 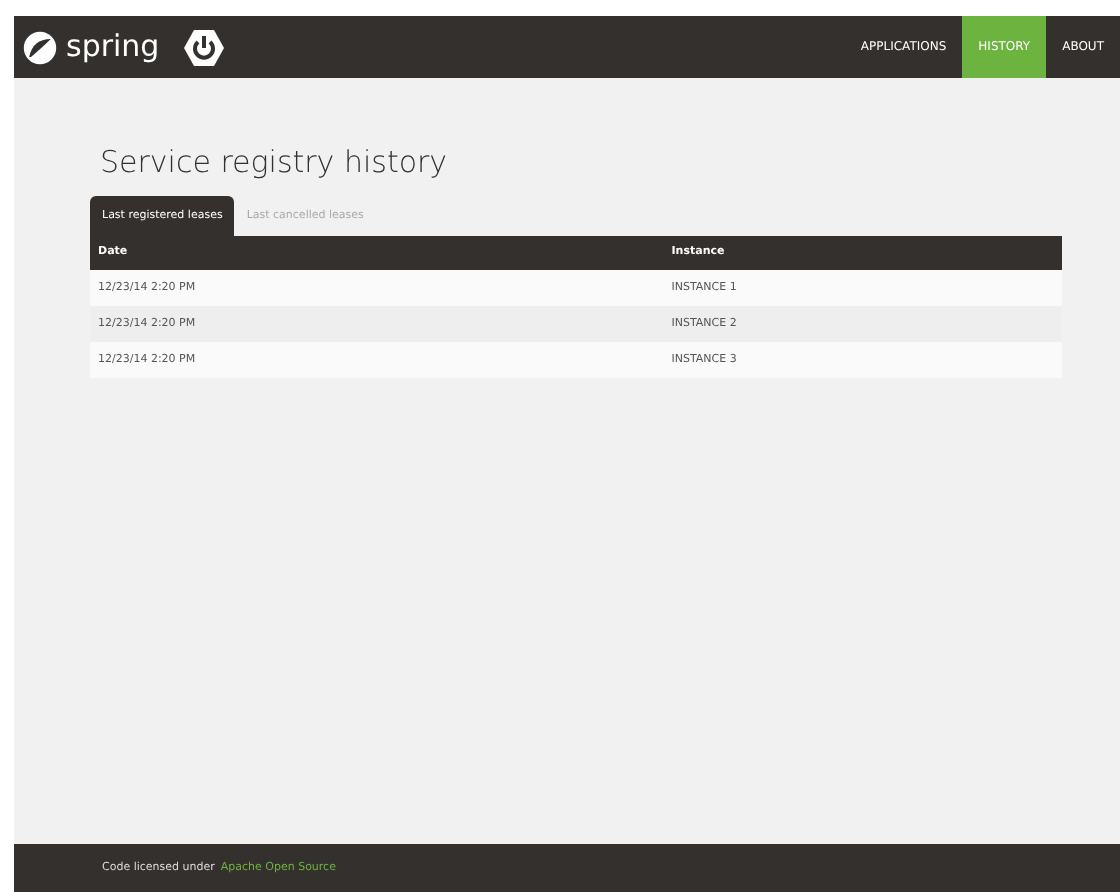 What do you see at coordinates (113, 47) in the screenshot?
I see `brand-name: spring` at bounding box center [113, 47].